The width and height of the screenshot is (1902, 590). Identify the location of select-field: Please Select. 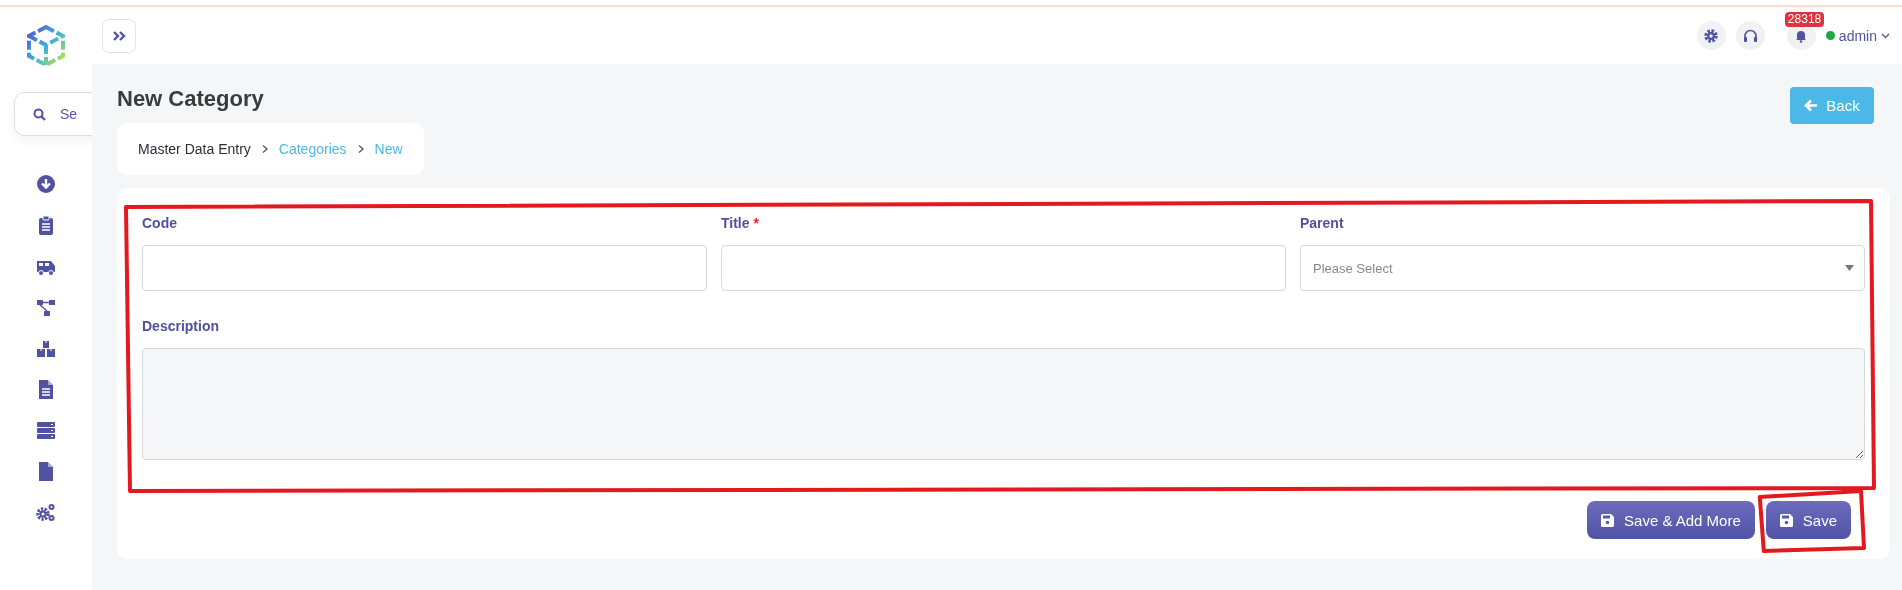
(1582, 268).